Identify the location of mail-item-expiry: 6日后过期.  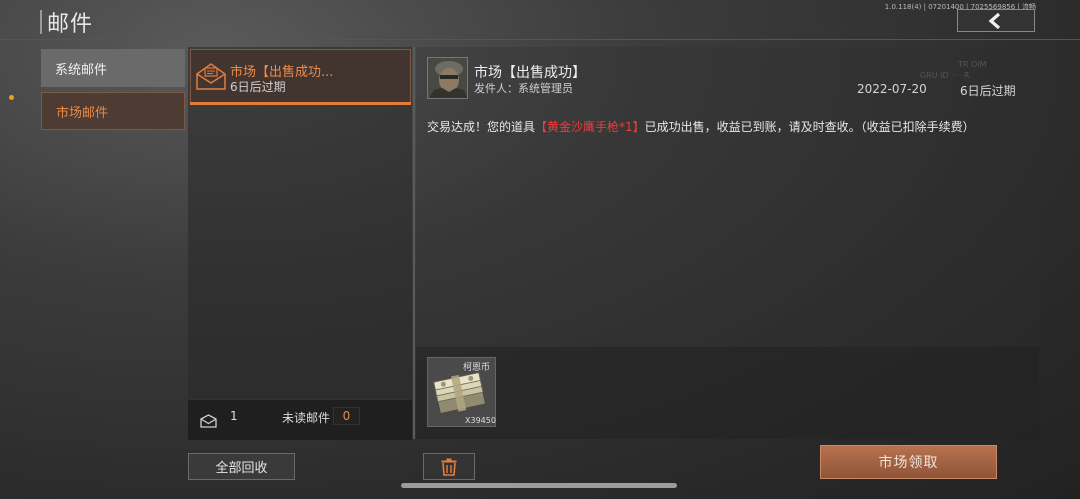
(258, 87).